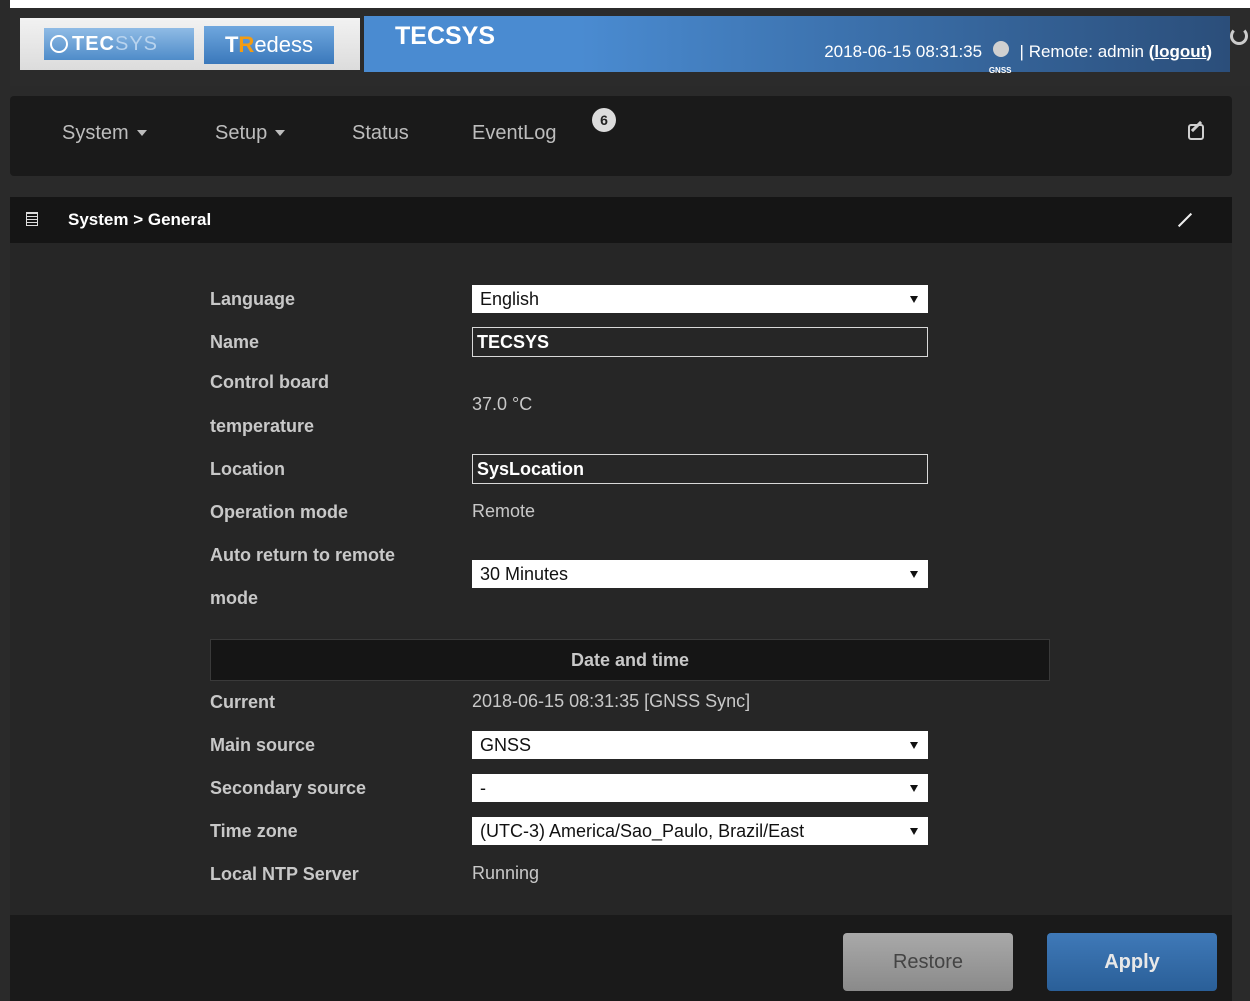 This screenshot has width=1250, height=1001. Describe the element at coordinates (288, 788) in the screenshot. I see `secondary-source-label: Secondary source` at that location.